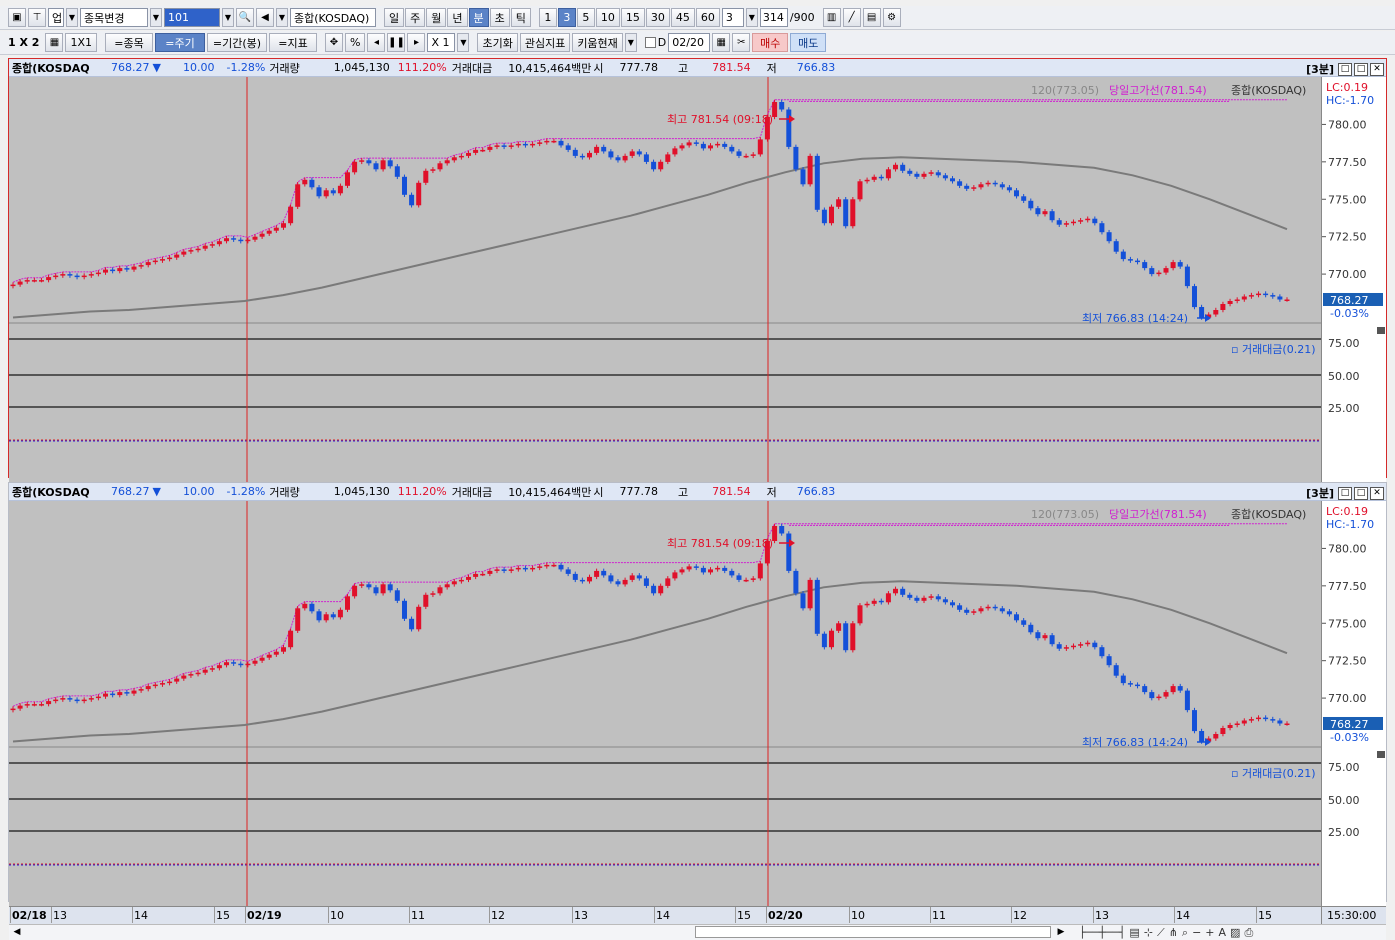 The image size is (1395, 940). I want to click on count-input: 314, so click(773, 17).